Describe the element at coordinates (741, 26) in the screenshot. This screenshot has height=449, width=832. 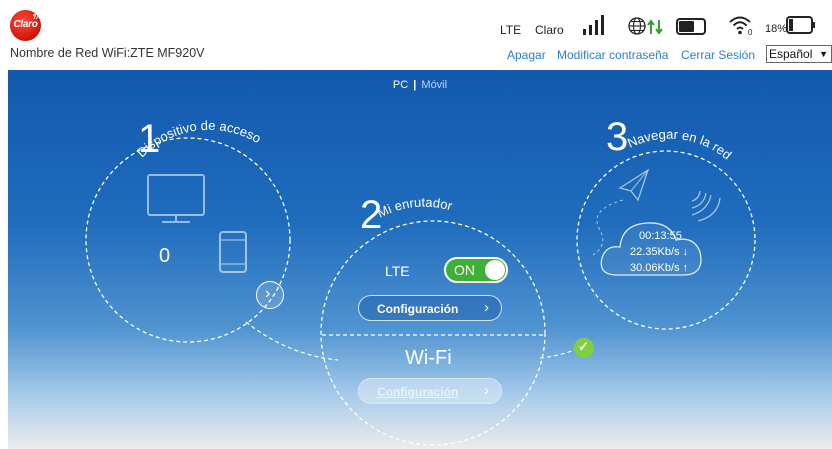
I see `wifi-icon: 0` at that location.